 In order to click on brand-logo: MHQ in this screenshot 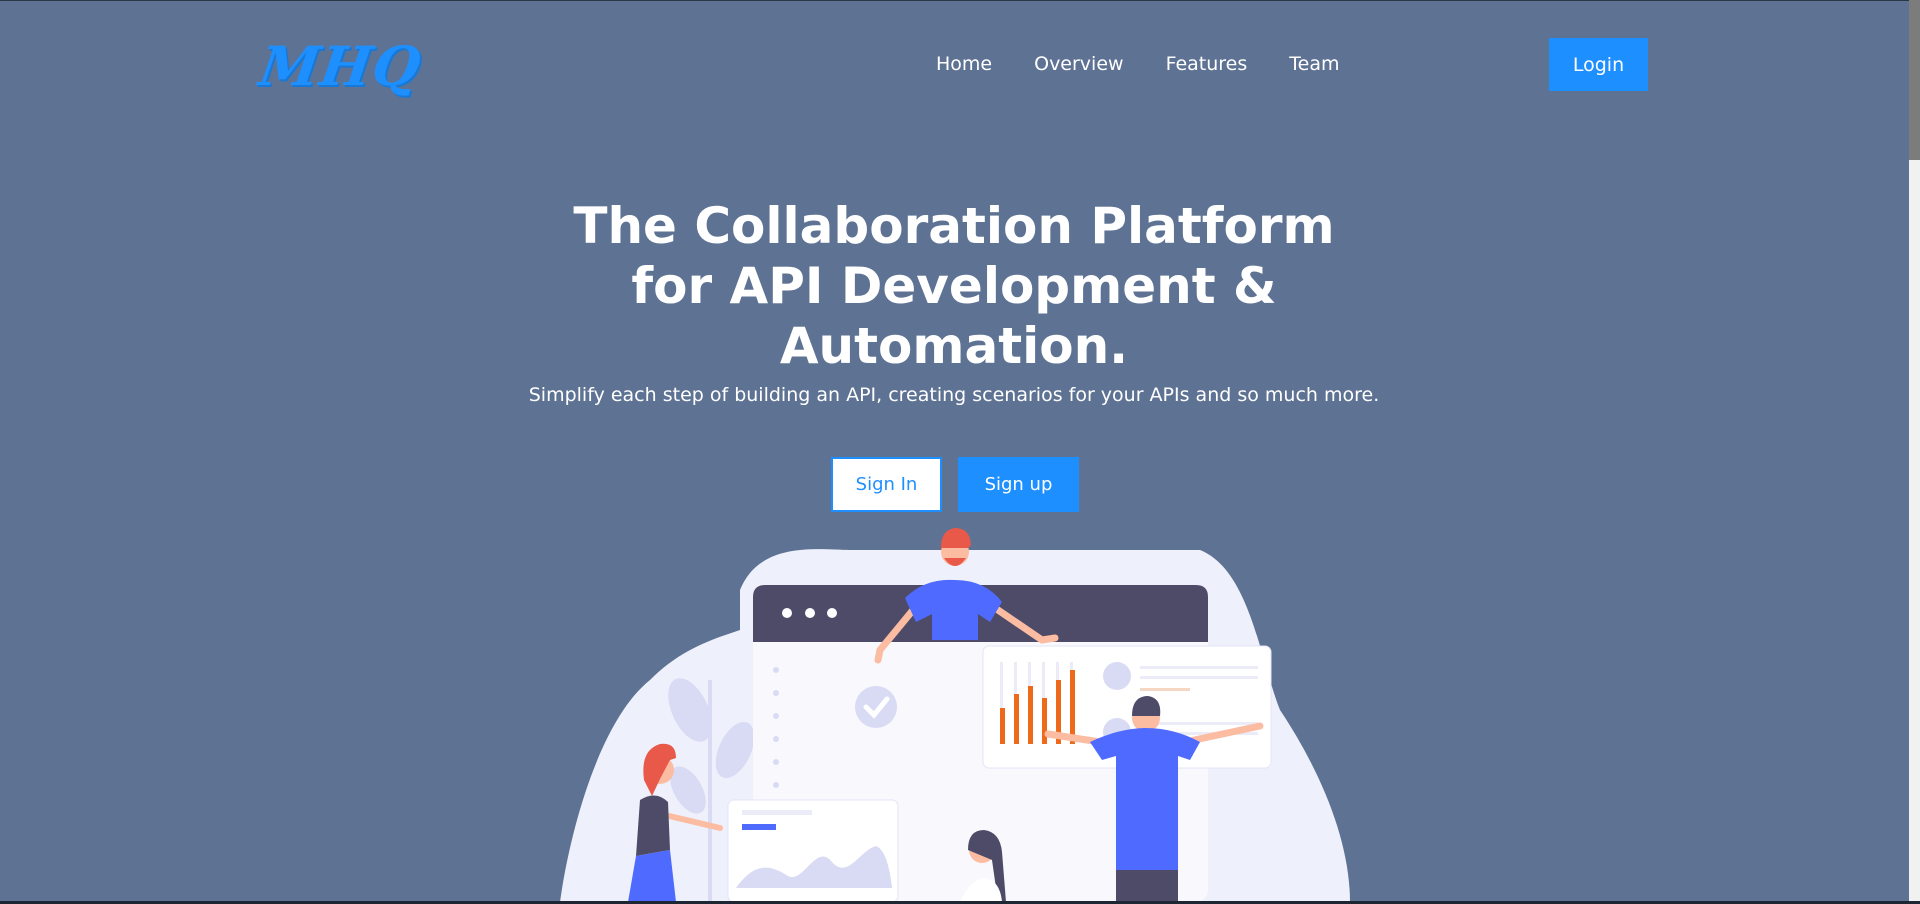, I will do `click(341, 66)`.